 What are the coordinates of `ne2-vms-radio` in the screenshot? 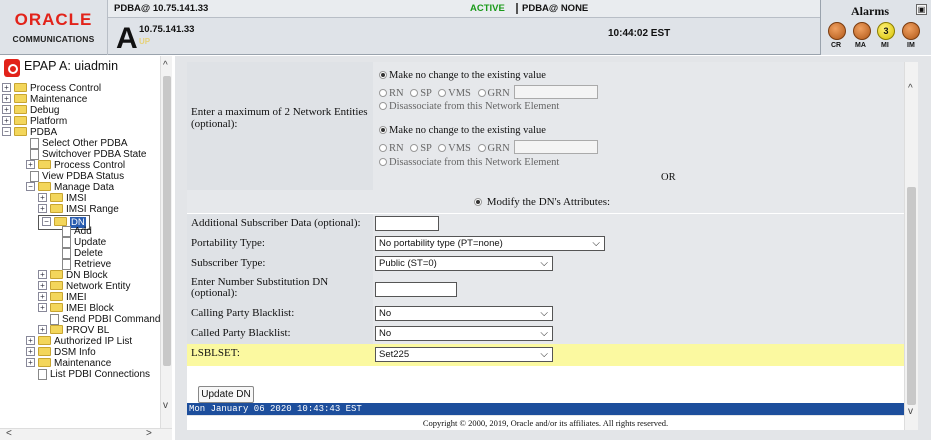 It's located at (442, 148).